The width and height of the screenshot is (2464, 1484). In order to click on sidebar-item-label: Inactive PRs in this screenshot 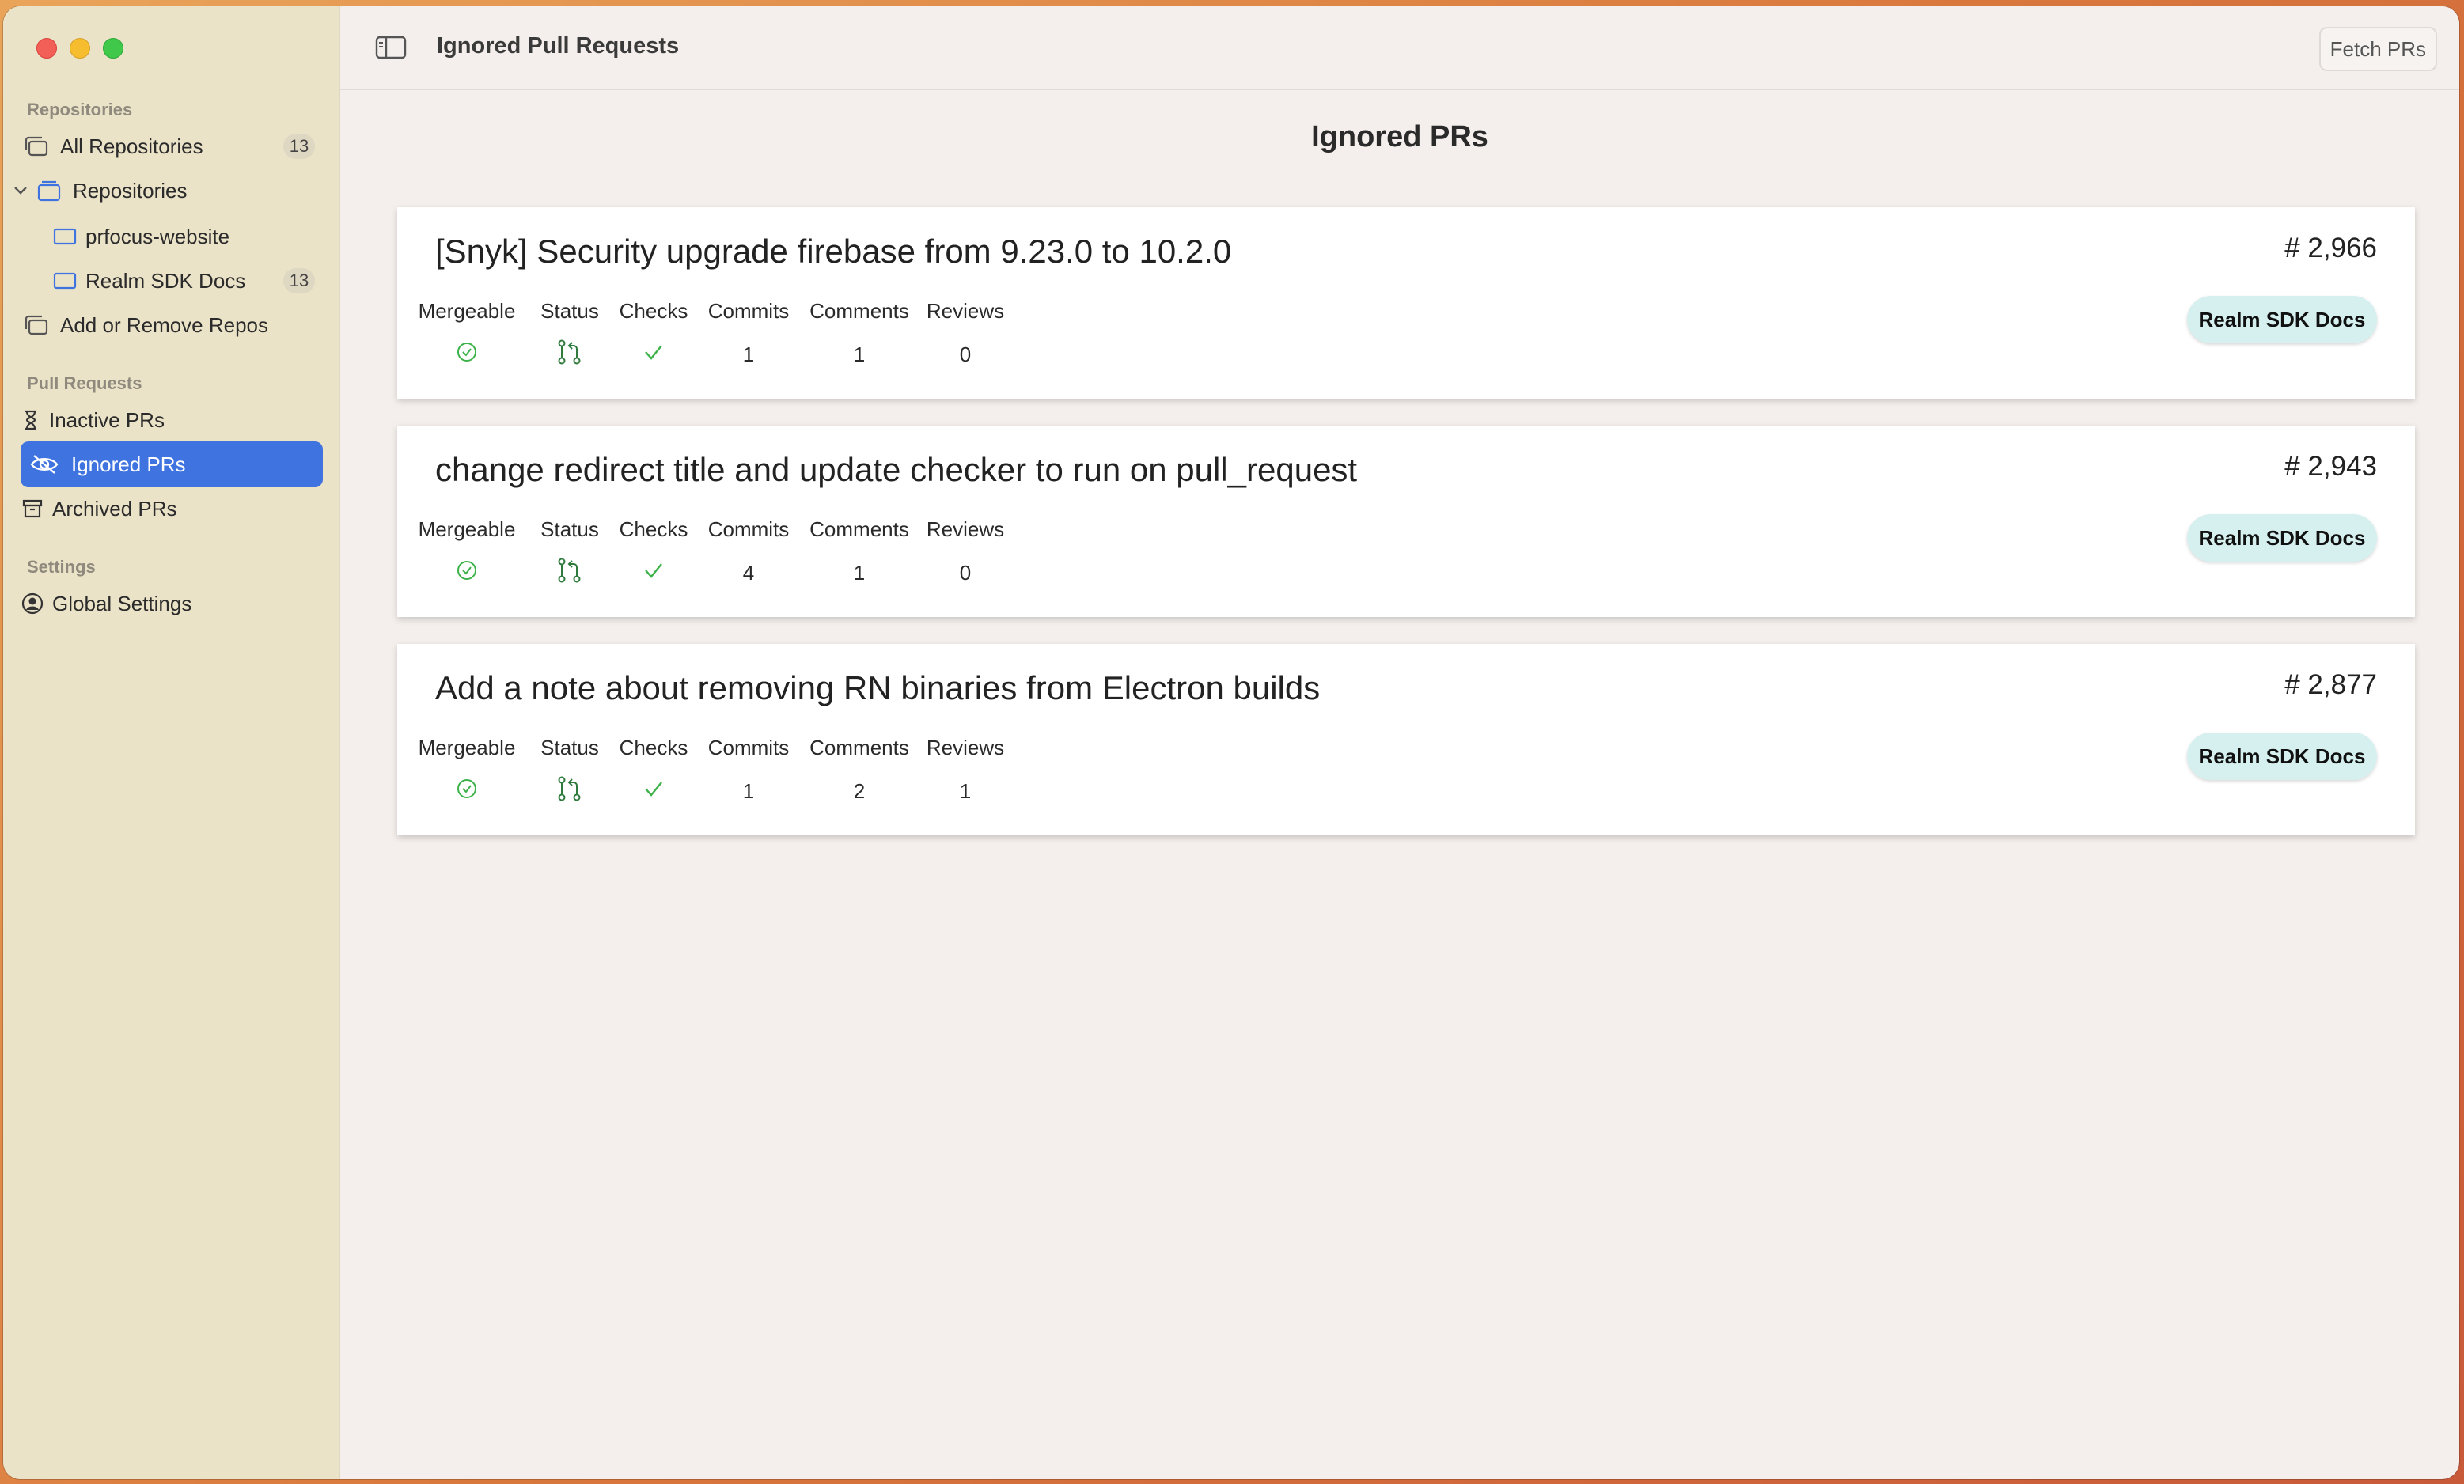, I will do `click(107, 419)`.